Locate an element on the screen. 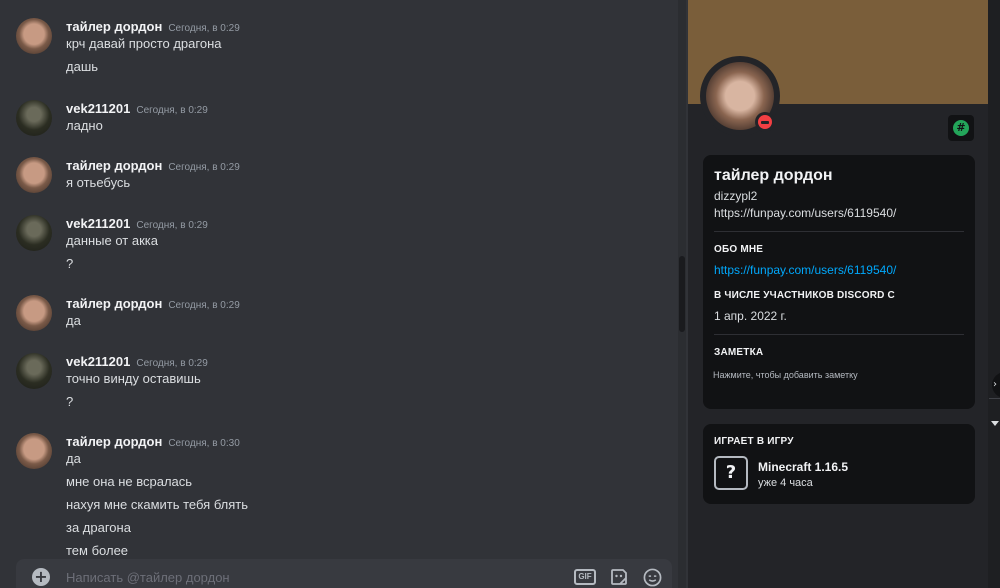  message-text: нахуя мне скамить тебя блять is located at coordinates (157, 504).